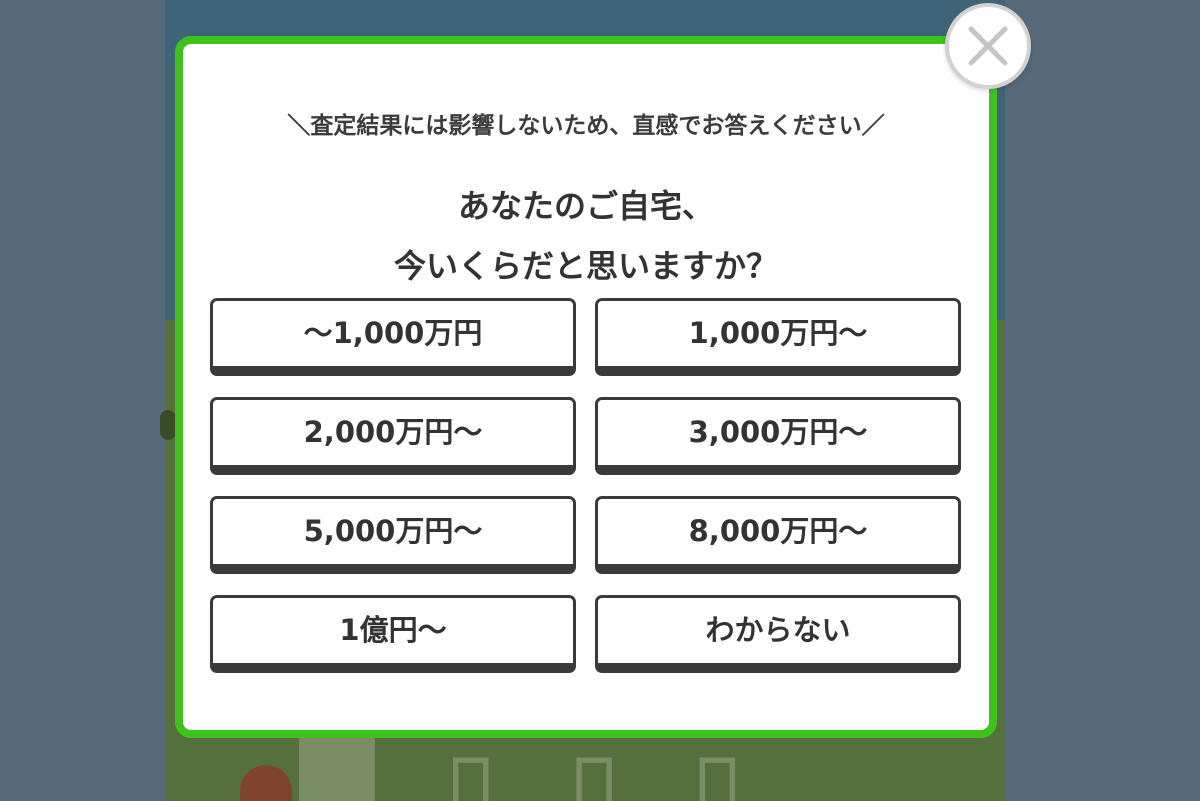  I want to click on modal-question: あなたのご自宅、 今いくらだと思いますか？, so click(586, 236).